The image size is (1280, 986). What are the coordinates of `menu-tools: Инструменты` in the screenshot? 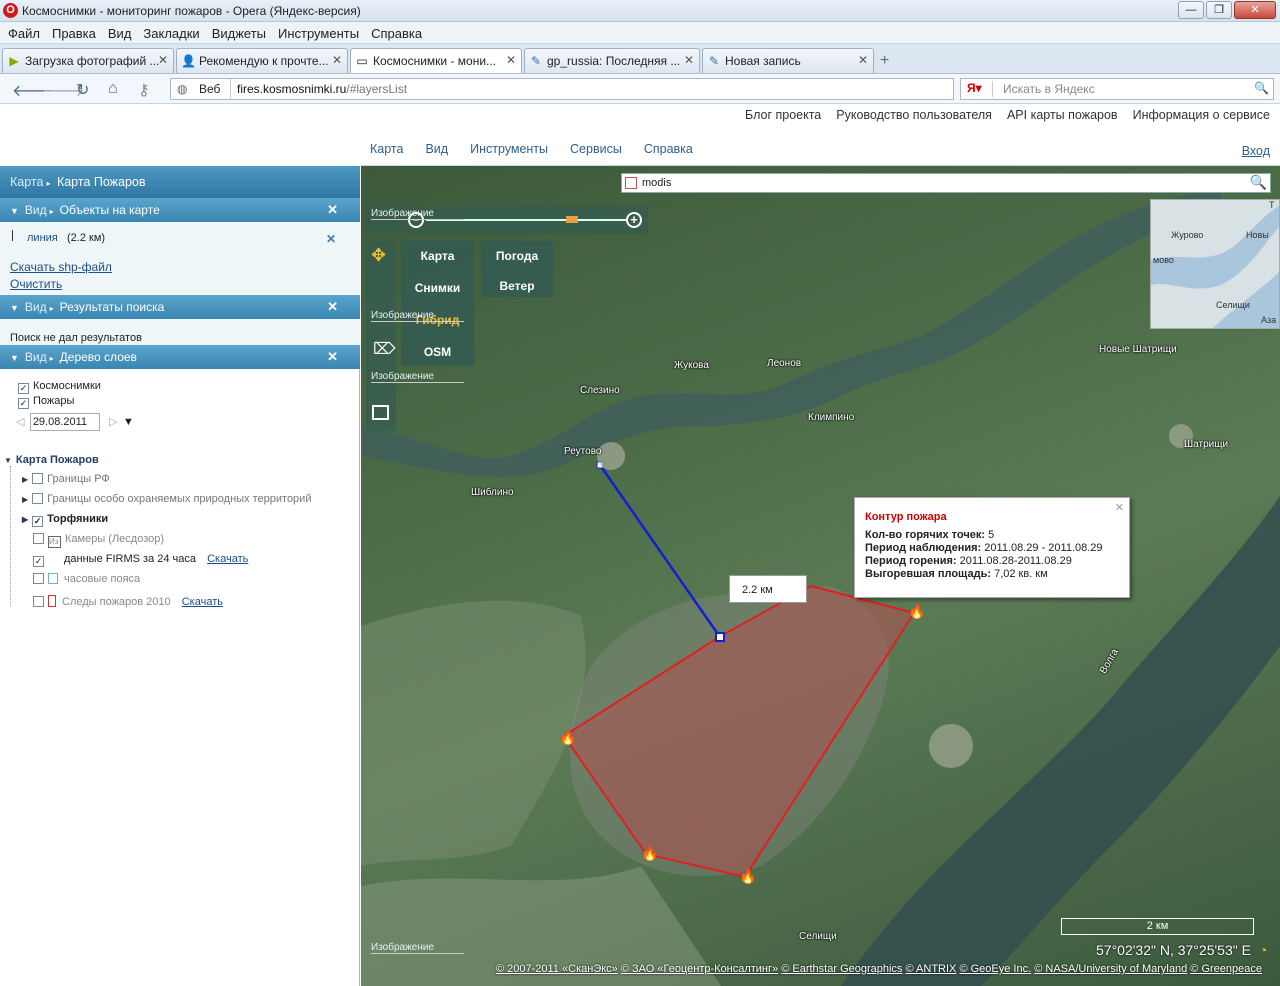 It's located at (320, 32).